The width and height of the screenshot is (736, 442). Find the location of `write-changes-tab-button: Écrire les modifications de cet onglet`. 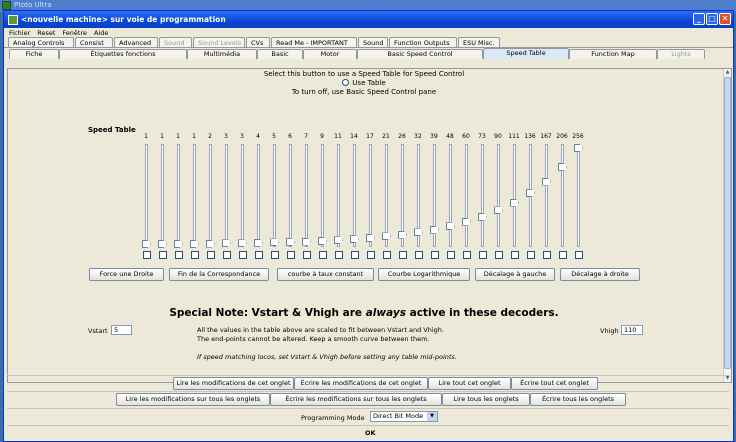

write-changes-tab-button: Écrire les modifications de cet onglet is located at coordinates (361, 383).